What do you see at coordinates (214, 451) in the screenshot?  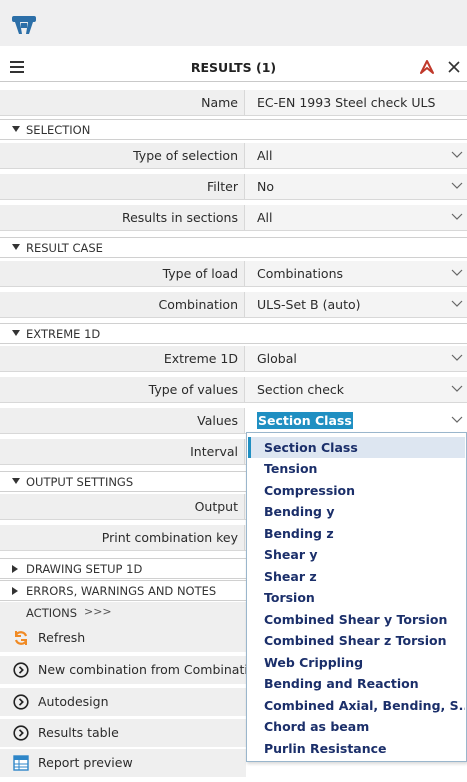 I see `interval-label: Interval` at bounding box center [214, 451].